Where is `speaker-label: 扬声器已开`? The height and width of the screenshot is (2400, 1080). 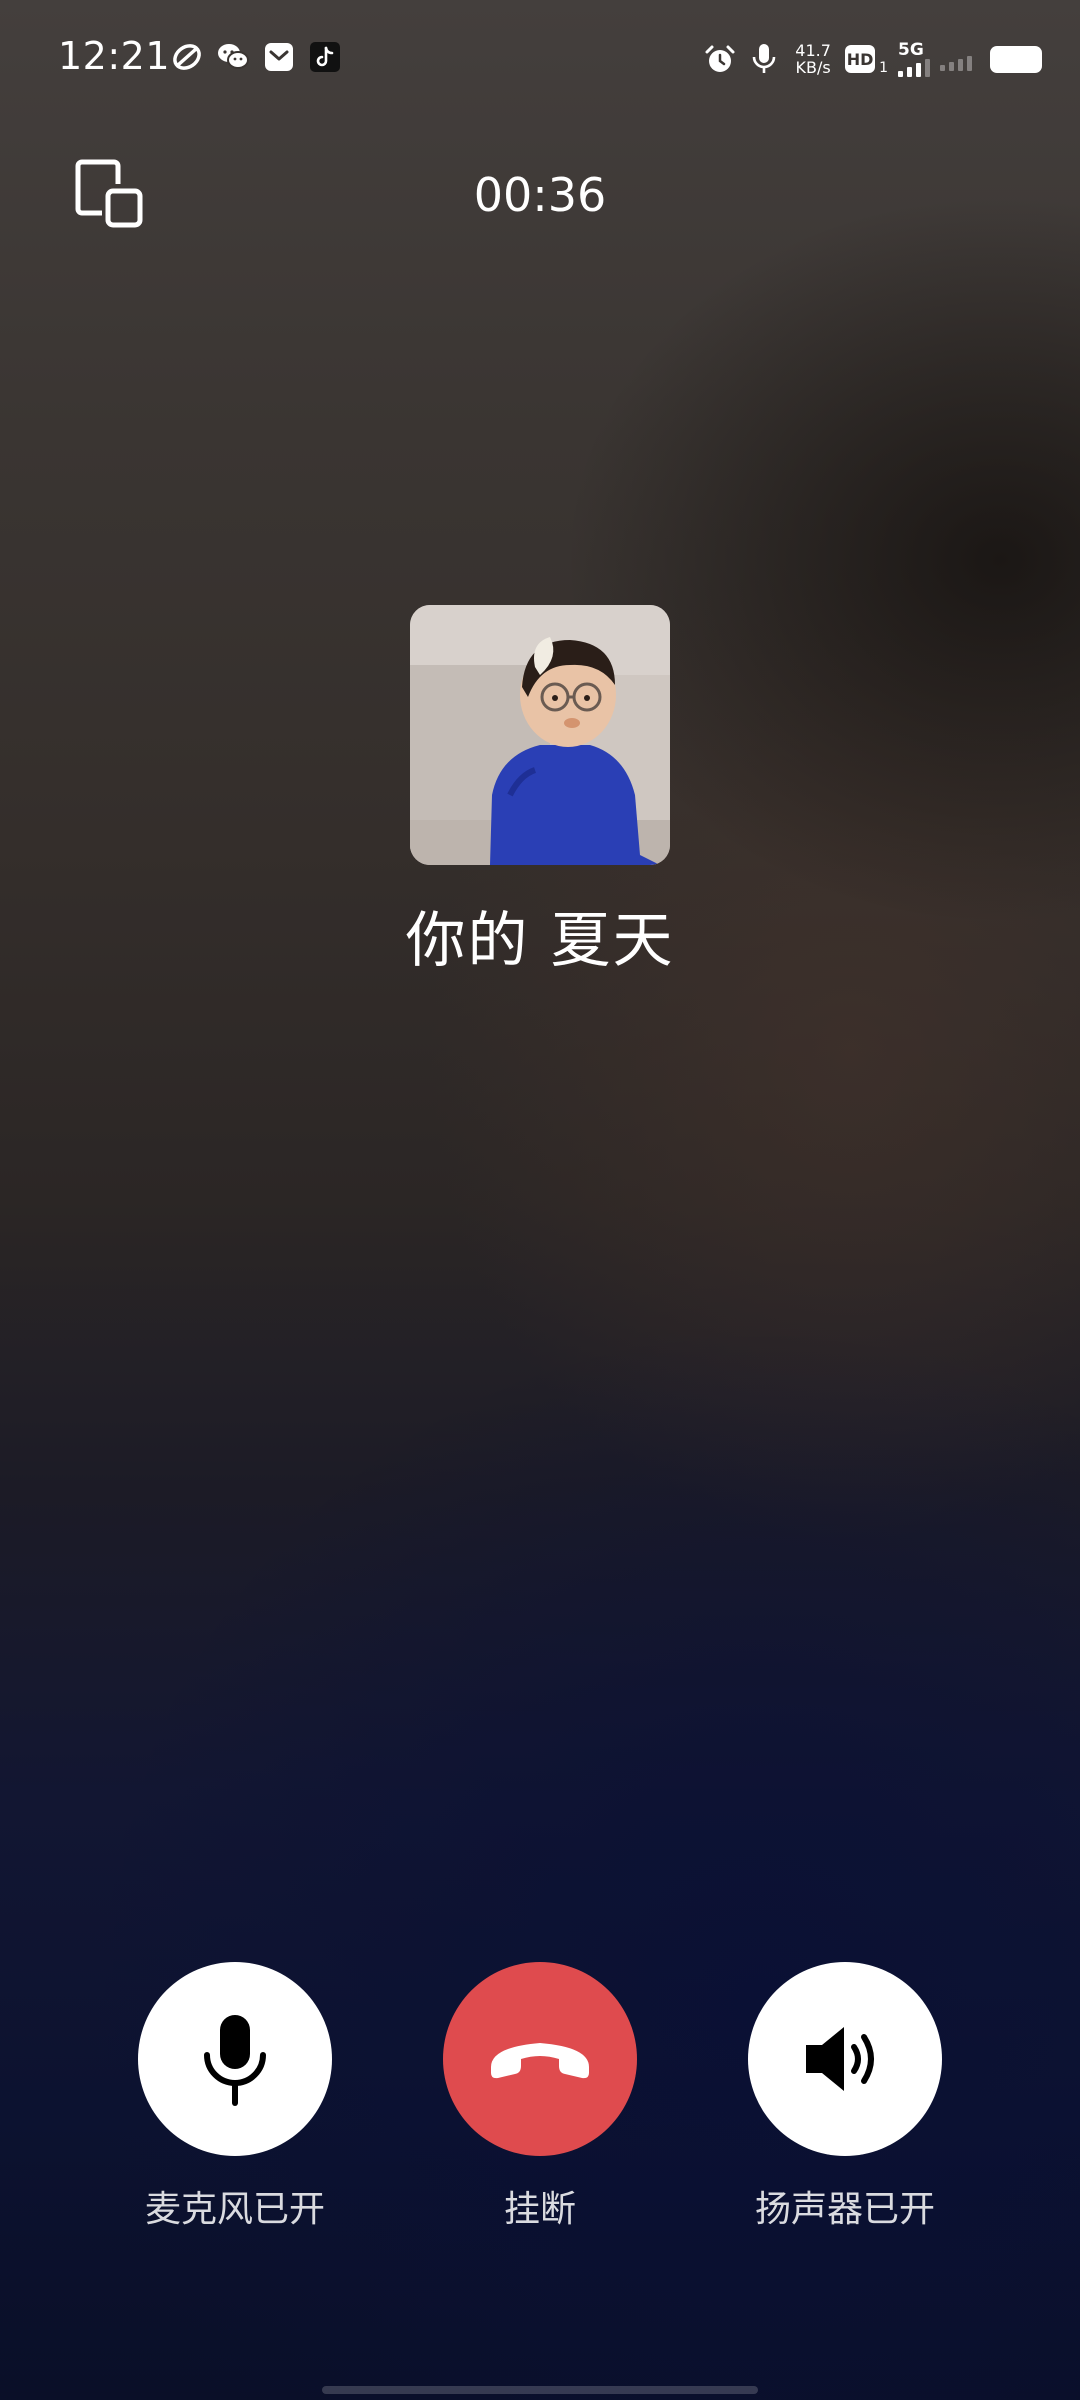
speaker-label: 扬声器已开 is located at coordinates (844, 2209).